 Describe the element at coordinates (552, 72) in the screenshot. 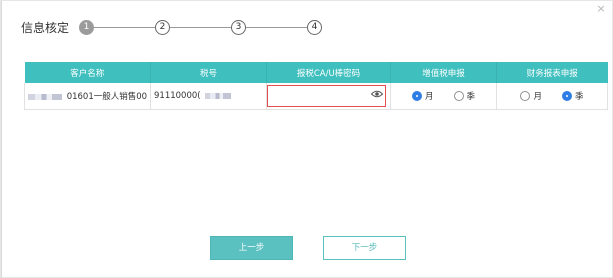

I see `column-header-financial-report: 财务报表申报` at that location.